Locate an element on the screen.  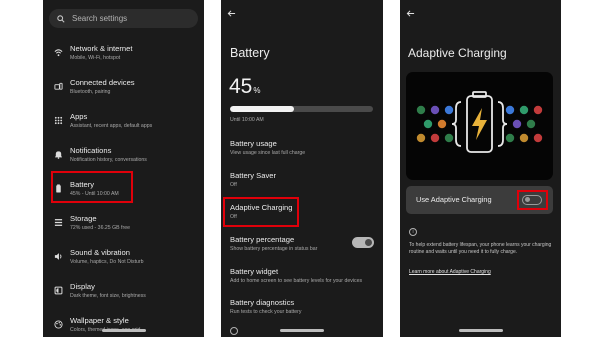
speaker-icon is located at coordinates (58, 256).